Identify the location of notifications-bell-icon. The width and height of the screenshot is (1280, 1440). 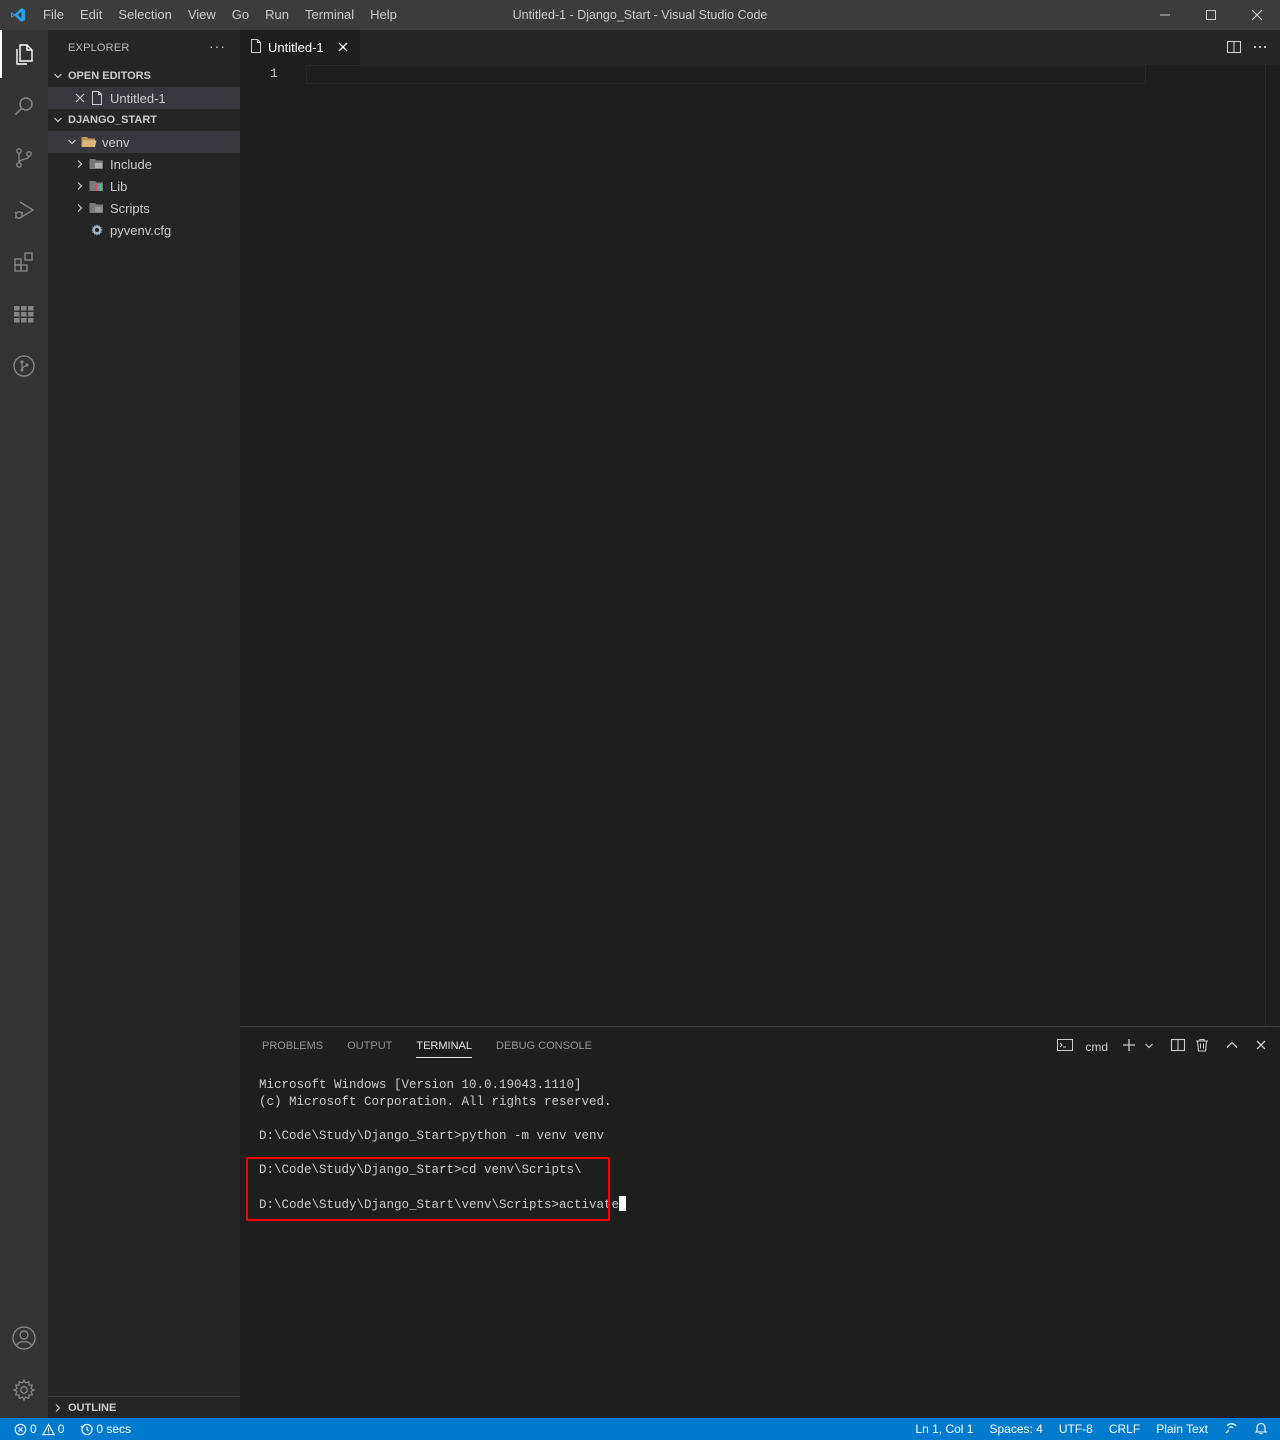
(1261, 1429).